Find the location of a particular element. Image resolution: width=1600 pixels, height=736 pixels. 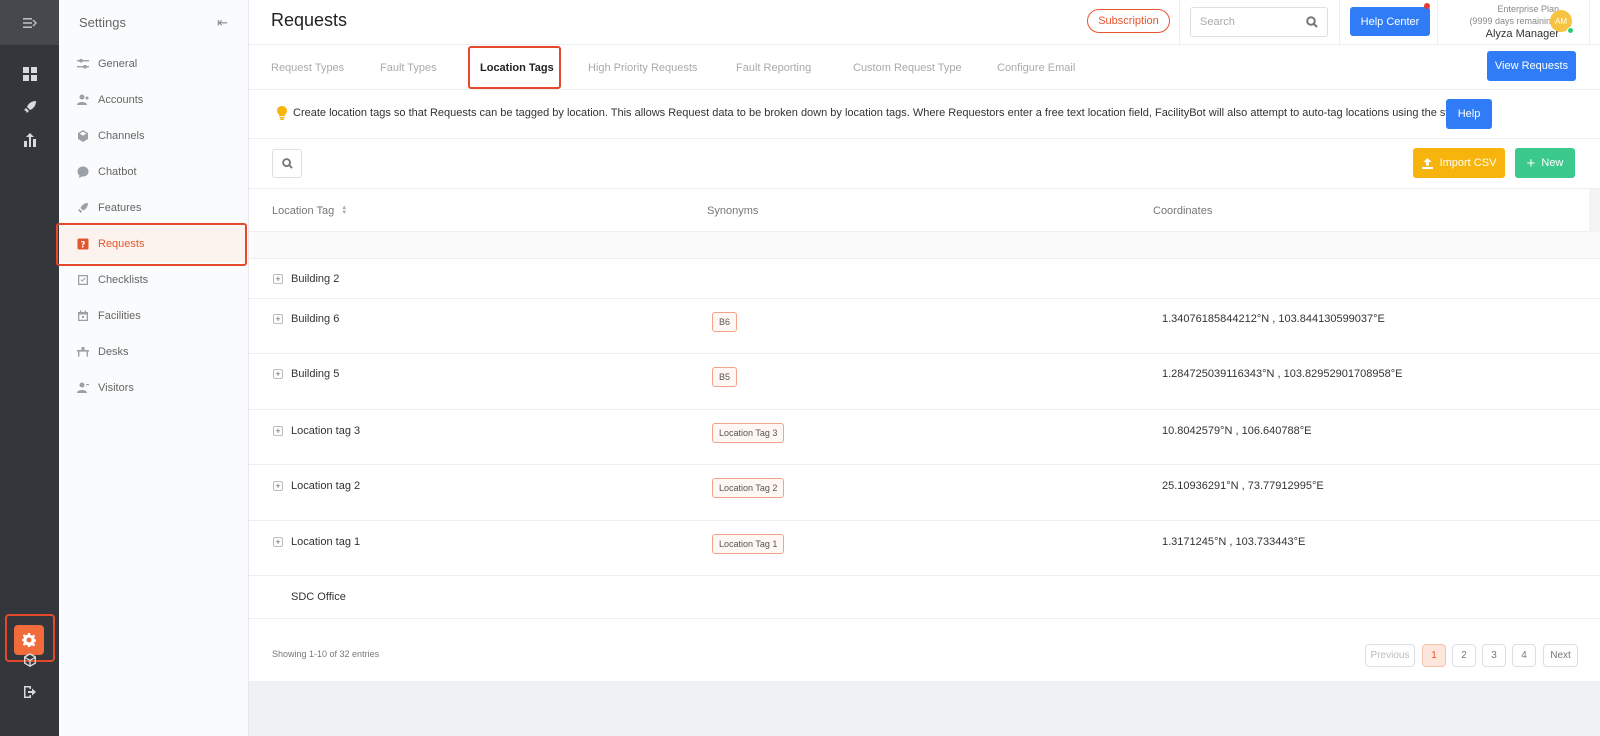

sliders-icon is located at coordinates (83, 64).